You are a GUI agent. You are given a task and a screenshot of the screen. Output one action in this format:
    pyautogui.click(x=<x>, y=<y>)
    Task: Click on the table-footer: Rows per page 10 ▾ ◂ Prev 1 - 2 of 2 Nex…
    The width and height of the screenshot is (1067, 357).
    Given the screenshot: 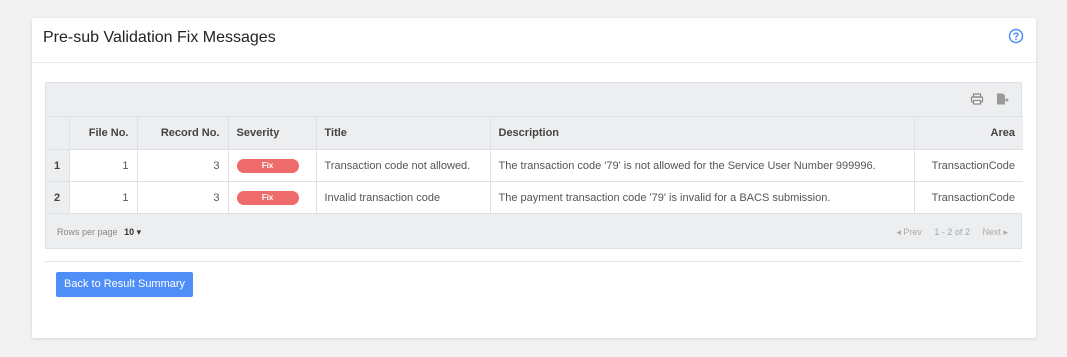 What is the action you would take?
    pyautogui.click(x=533, y=232)
    